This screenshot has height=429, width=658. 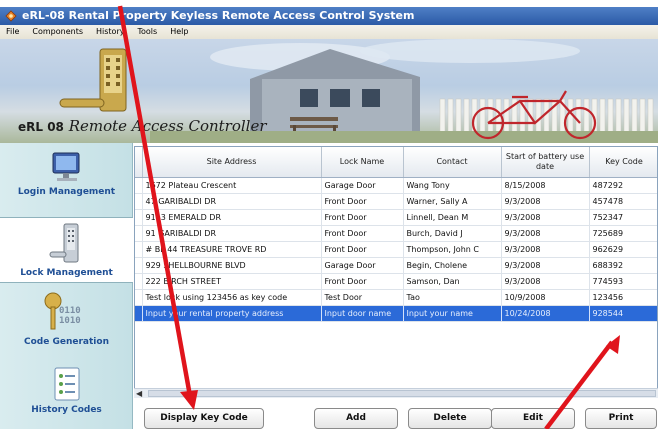 I want to click on cell-battery-date: 8/15/2008, so click(x=545, y=185).